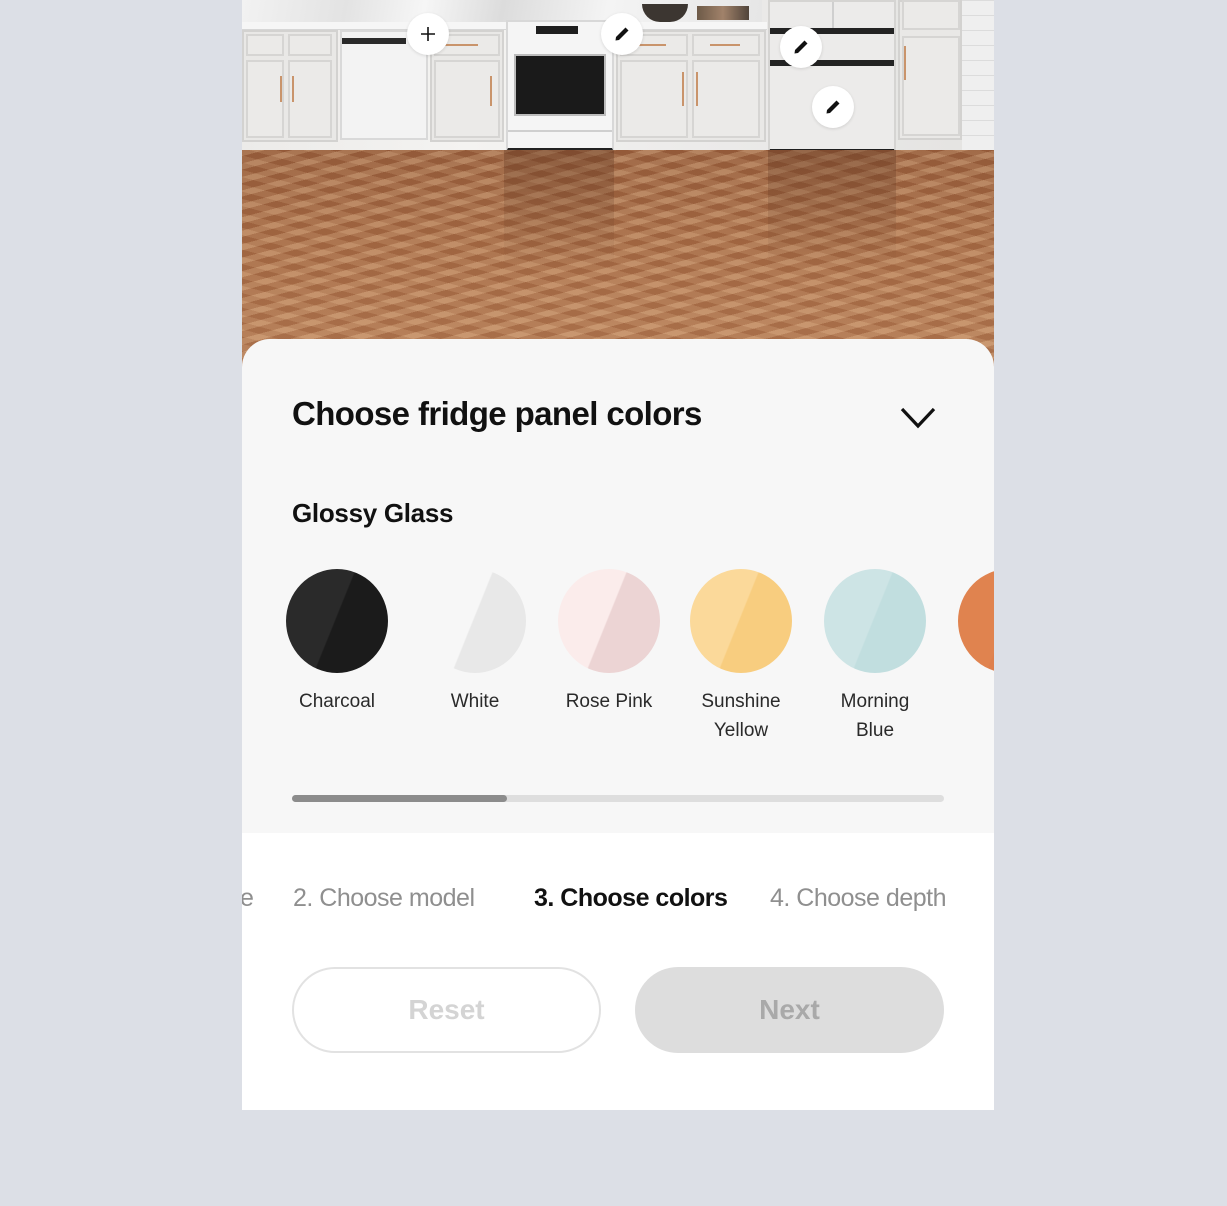  I want to click on brick-wall, so click(978, 75).